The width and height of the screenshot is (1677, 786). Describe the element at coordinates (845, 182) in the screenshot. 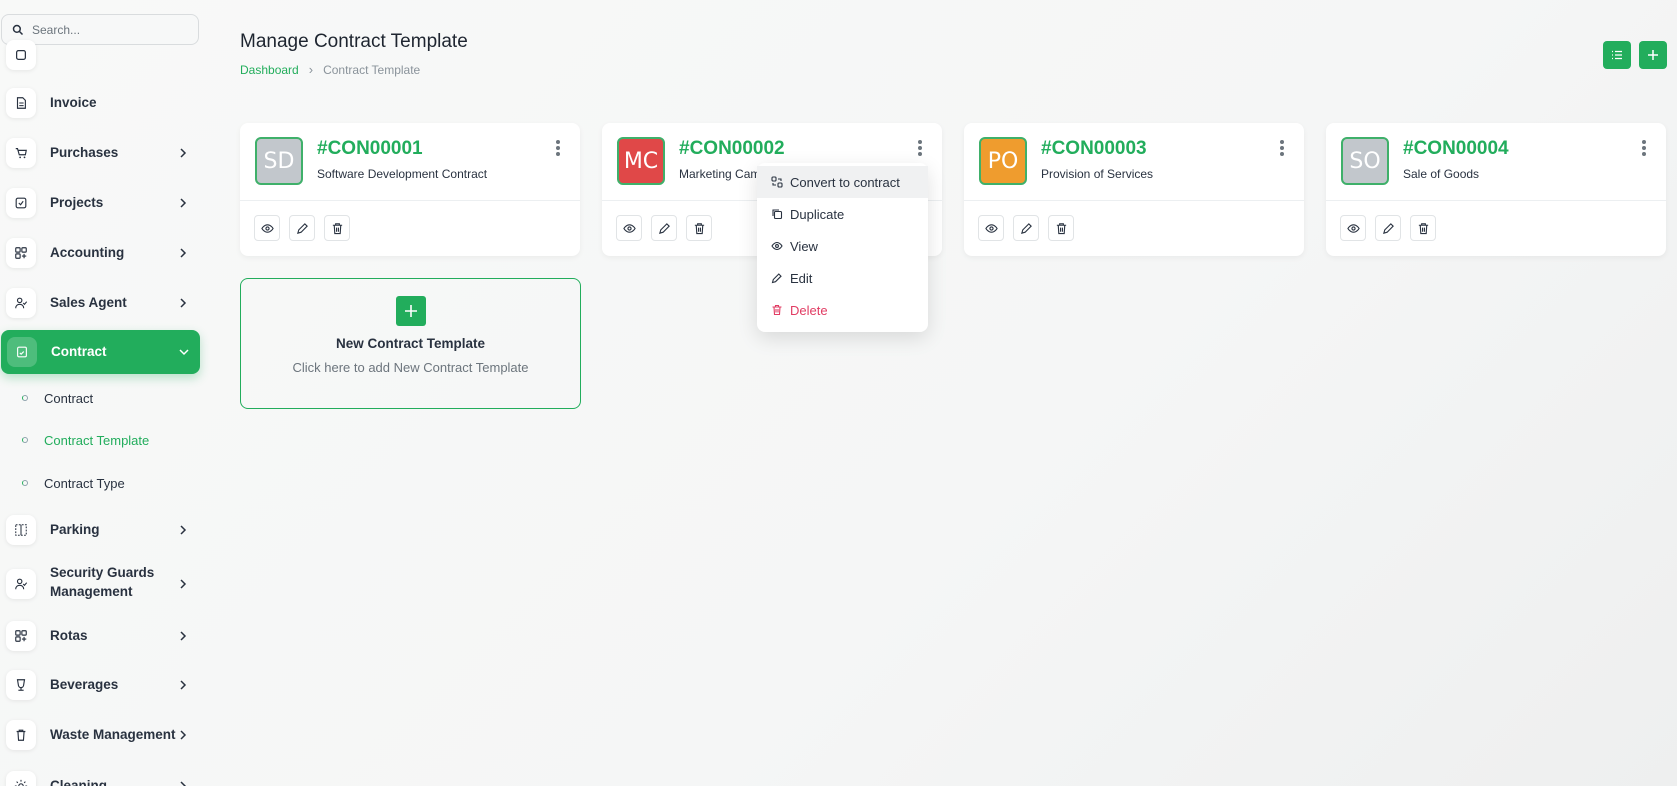

I see `menu-item-label: Convert to contract` at that location.